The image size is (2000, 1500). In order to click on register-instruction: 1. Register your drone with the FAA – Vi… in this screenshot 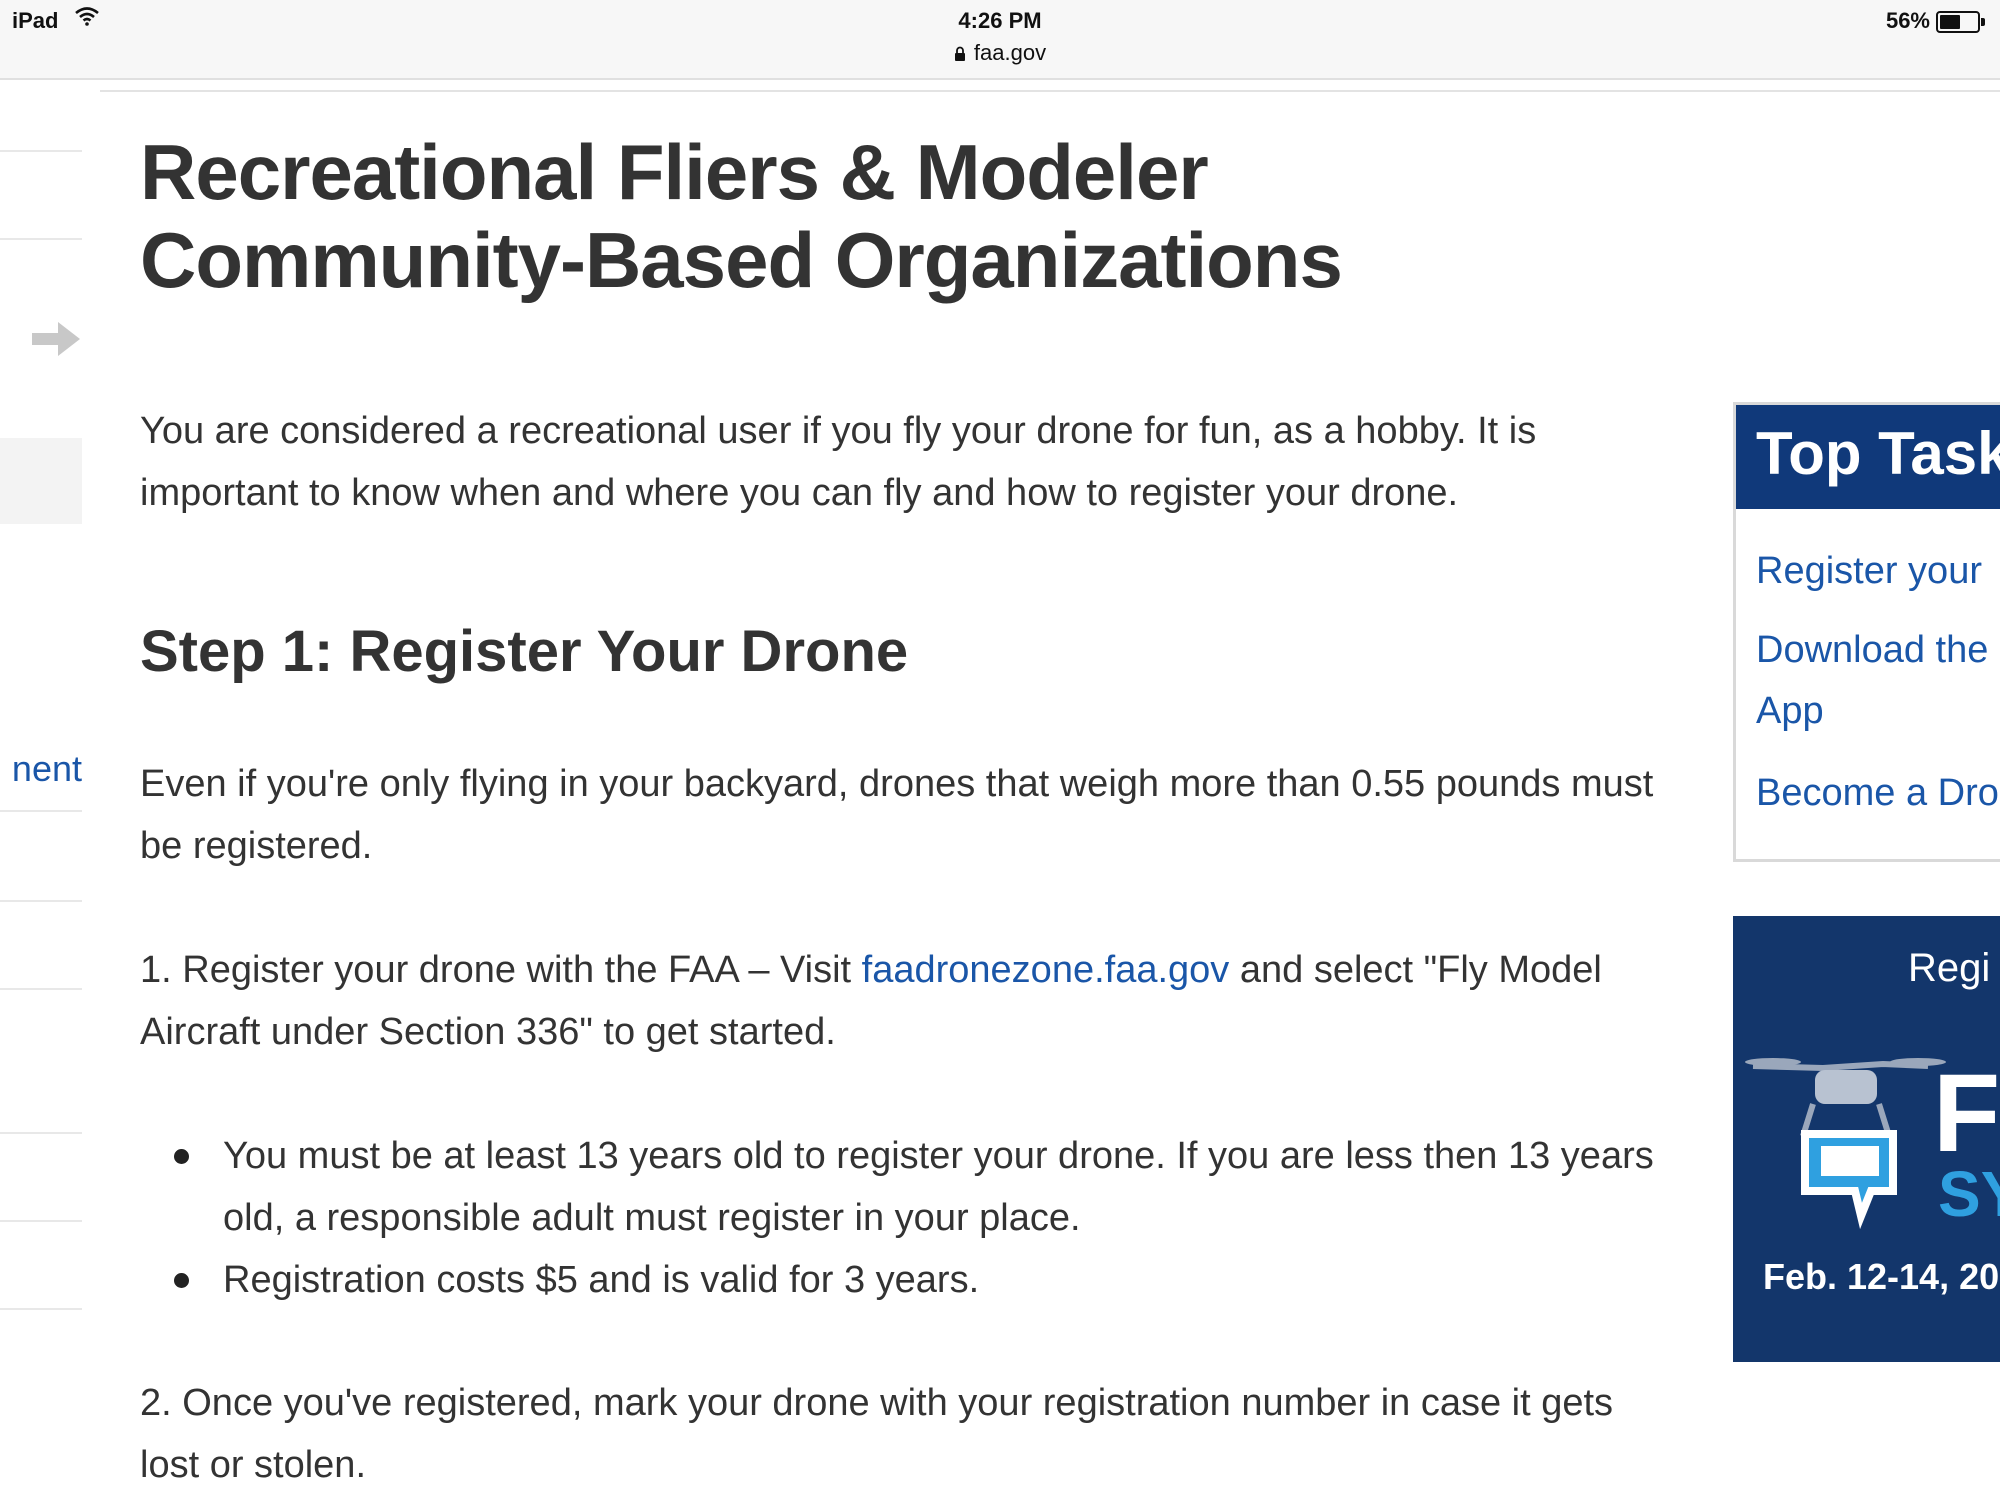, I will do `click(905, 1001)`.